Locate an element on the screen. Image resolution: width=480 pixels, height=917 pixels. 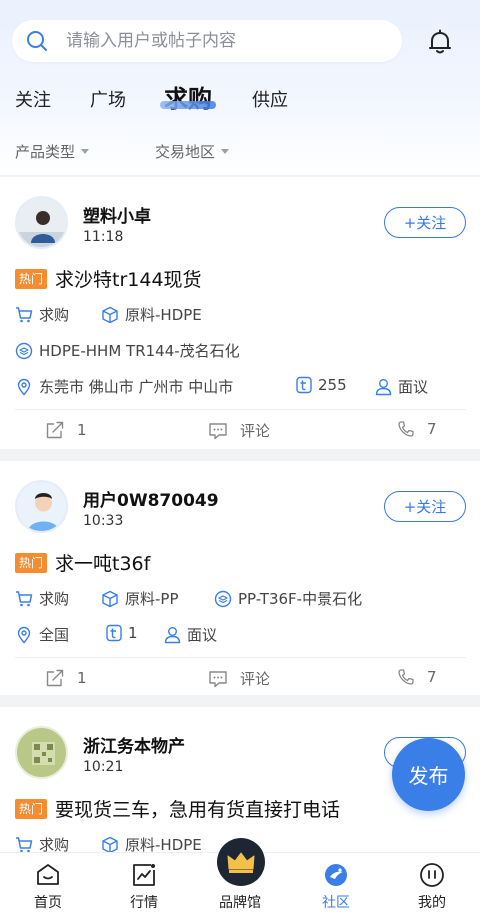
post-title-row: 热门 求一吨t36f is located at coordinates (82, 562).